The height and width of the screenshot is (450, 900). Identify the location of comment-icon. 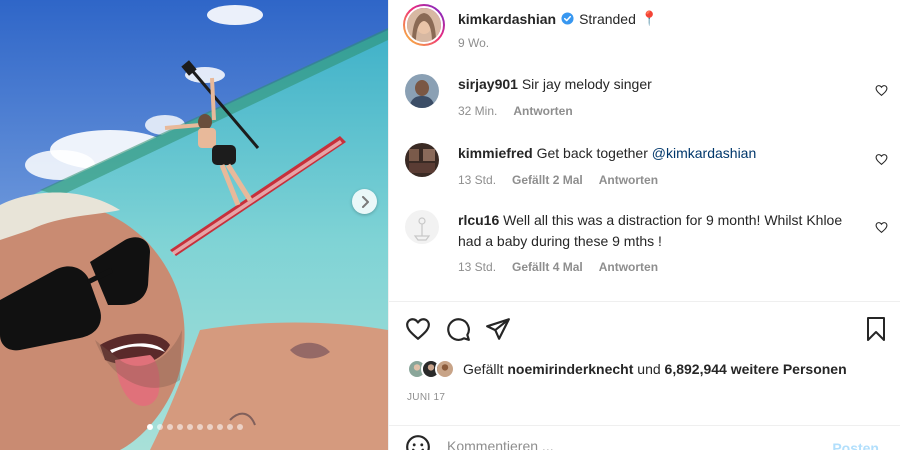
(458, 329).